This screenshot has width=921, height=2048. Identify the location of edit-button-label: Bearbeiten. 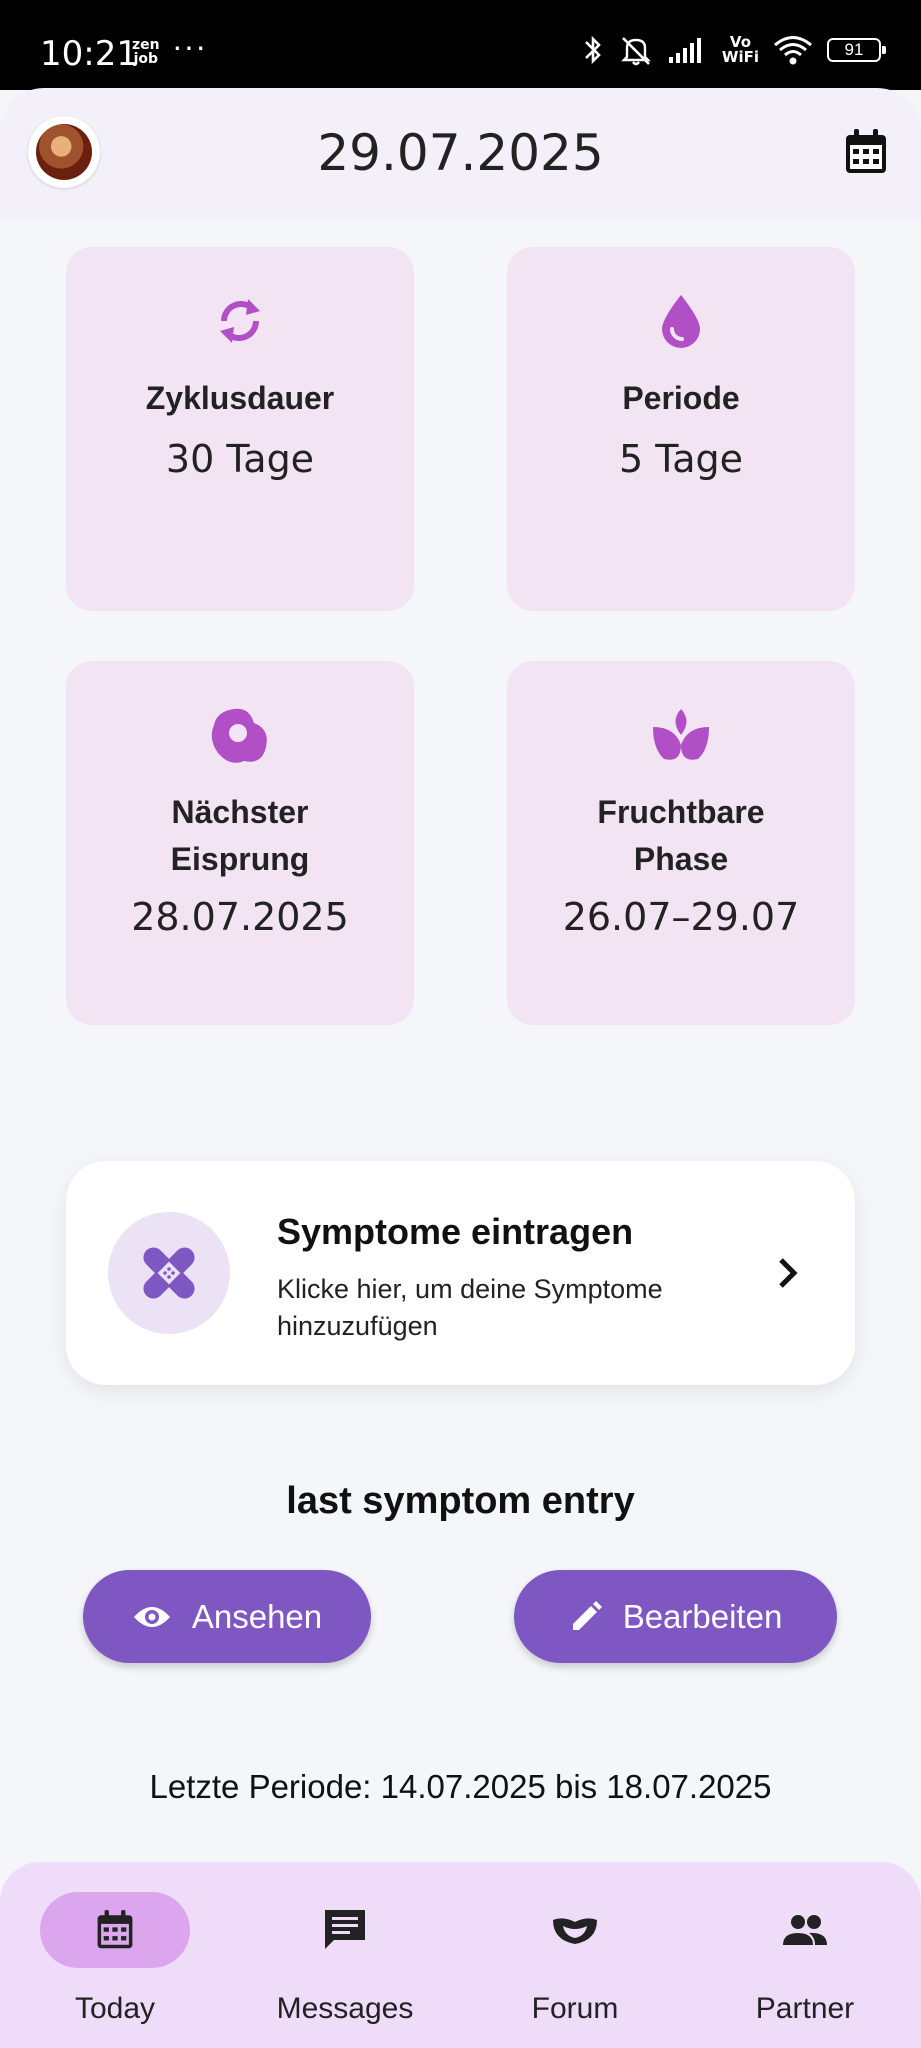
(702, 1616).